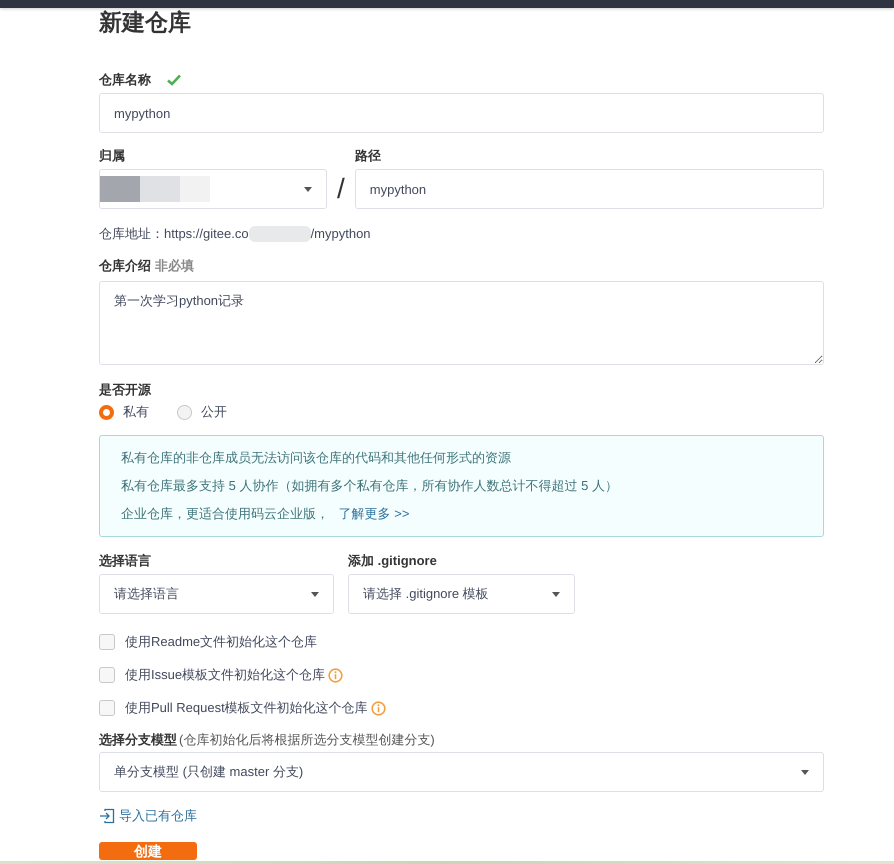 This screenshot has width=894, height=864. I want to click on field-label: 仓库介绍, so click(125, 266).